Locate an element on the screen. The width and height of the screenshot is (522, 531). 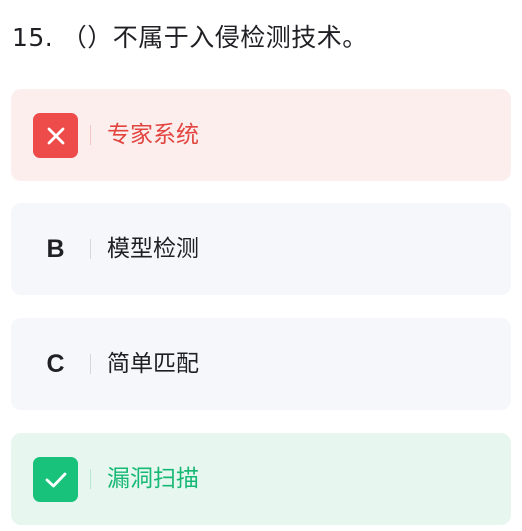
option-a-label: 专家系统 is located at coordinates (153, 135).